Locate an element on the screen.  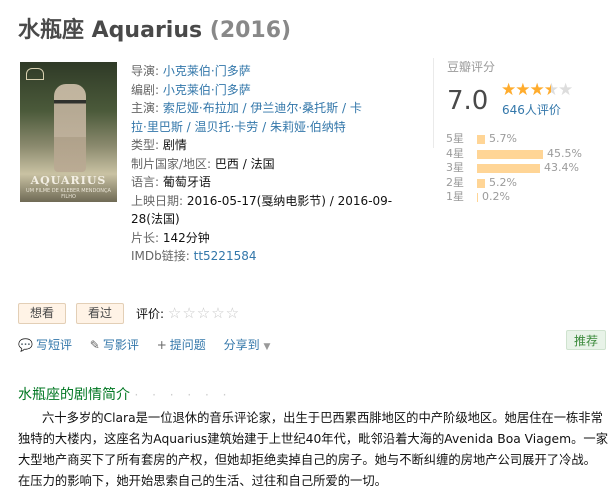
plus-icon: + is located at coordinates (161, 345).